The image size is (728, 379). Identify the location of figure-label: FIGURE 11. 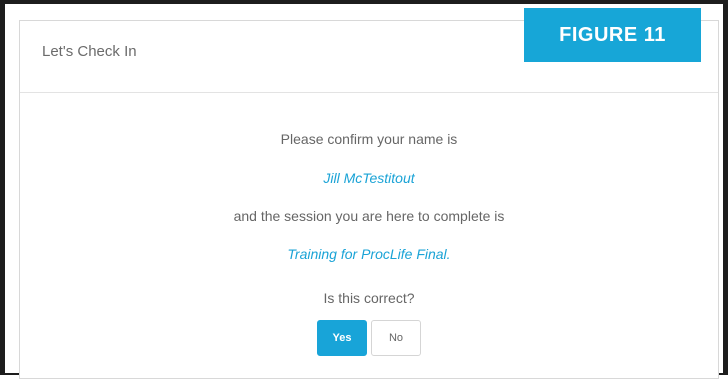
(612, 35).